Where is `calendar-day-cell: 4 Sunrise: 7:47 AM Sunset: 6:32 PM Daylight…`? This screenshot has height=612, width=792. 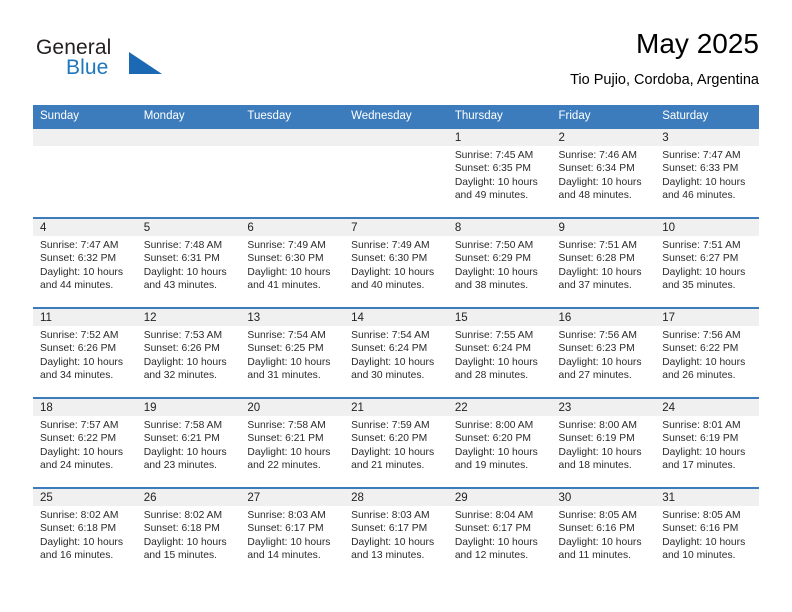
calendar-day-cell: 4 Sunrise: 7:47 AM Sunset: 6:32 PM Daylight… is located at coordinates (85, 262).